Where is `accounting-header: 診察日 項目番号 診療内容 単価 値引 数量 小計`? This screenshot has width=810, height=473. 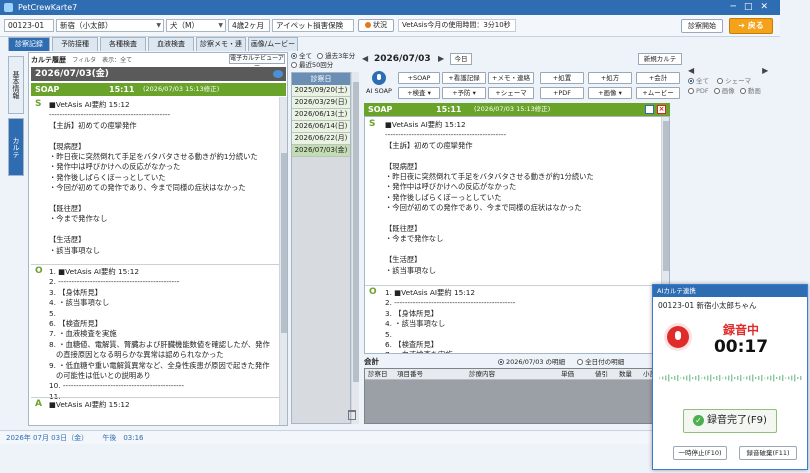
accounting-header: 診察日 項目番号 診療内容 単価 値引 数量 小計 is located at coordinates (514, 374).